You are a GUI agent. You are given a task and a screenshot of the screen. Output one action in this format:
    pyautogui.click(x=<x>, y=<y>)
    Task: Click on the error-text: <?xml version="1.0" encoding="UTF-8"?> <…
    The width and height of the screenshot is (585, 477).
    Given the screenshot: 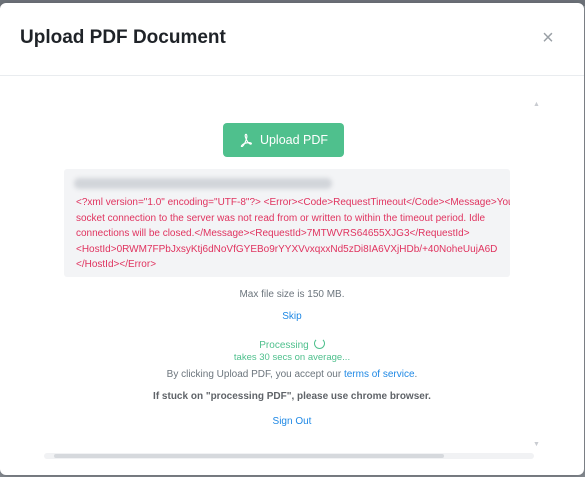 What is the action you would take?
    pyautogui.click(x=293, y=233)
    